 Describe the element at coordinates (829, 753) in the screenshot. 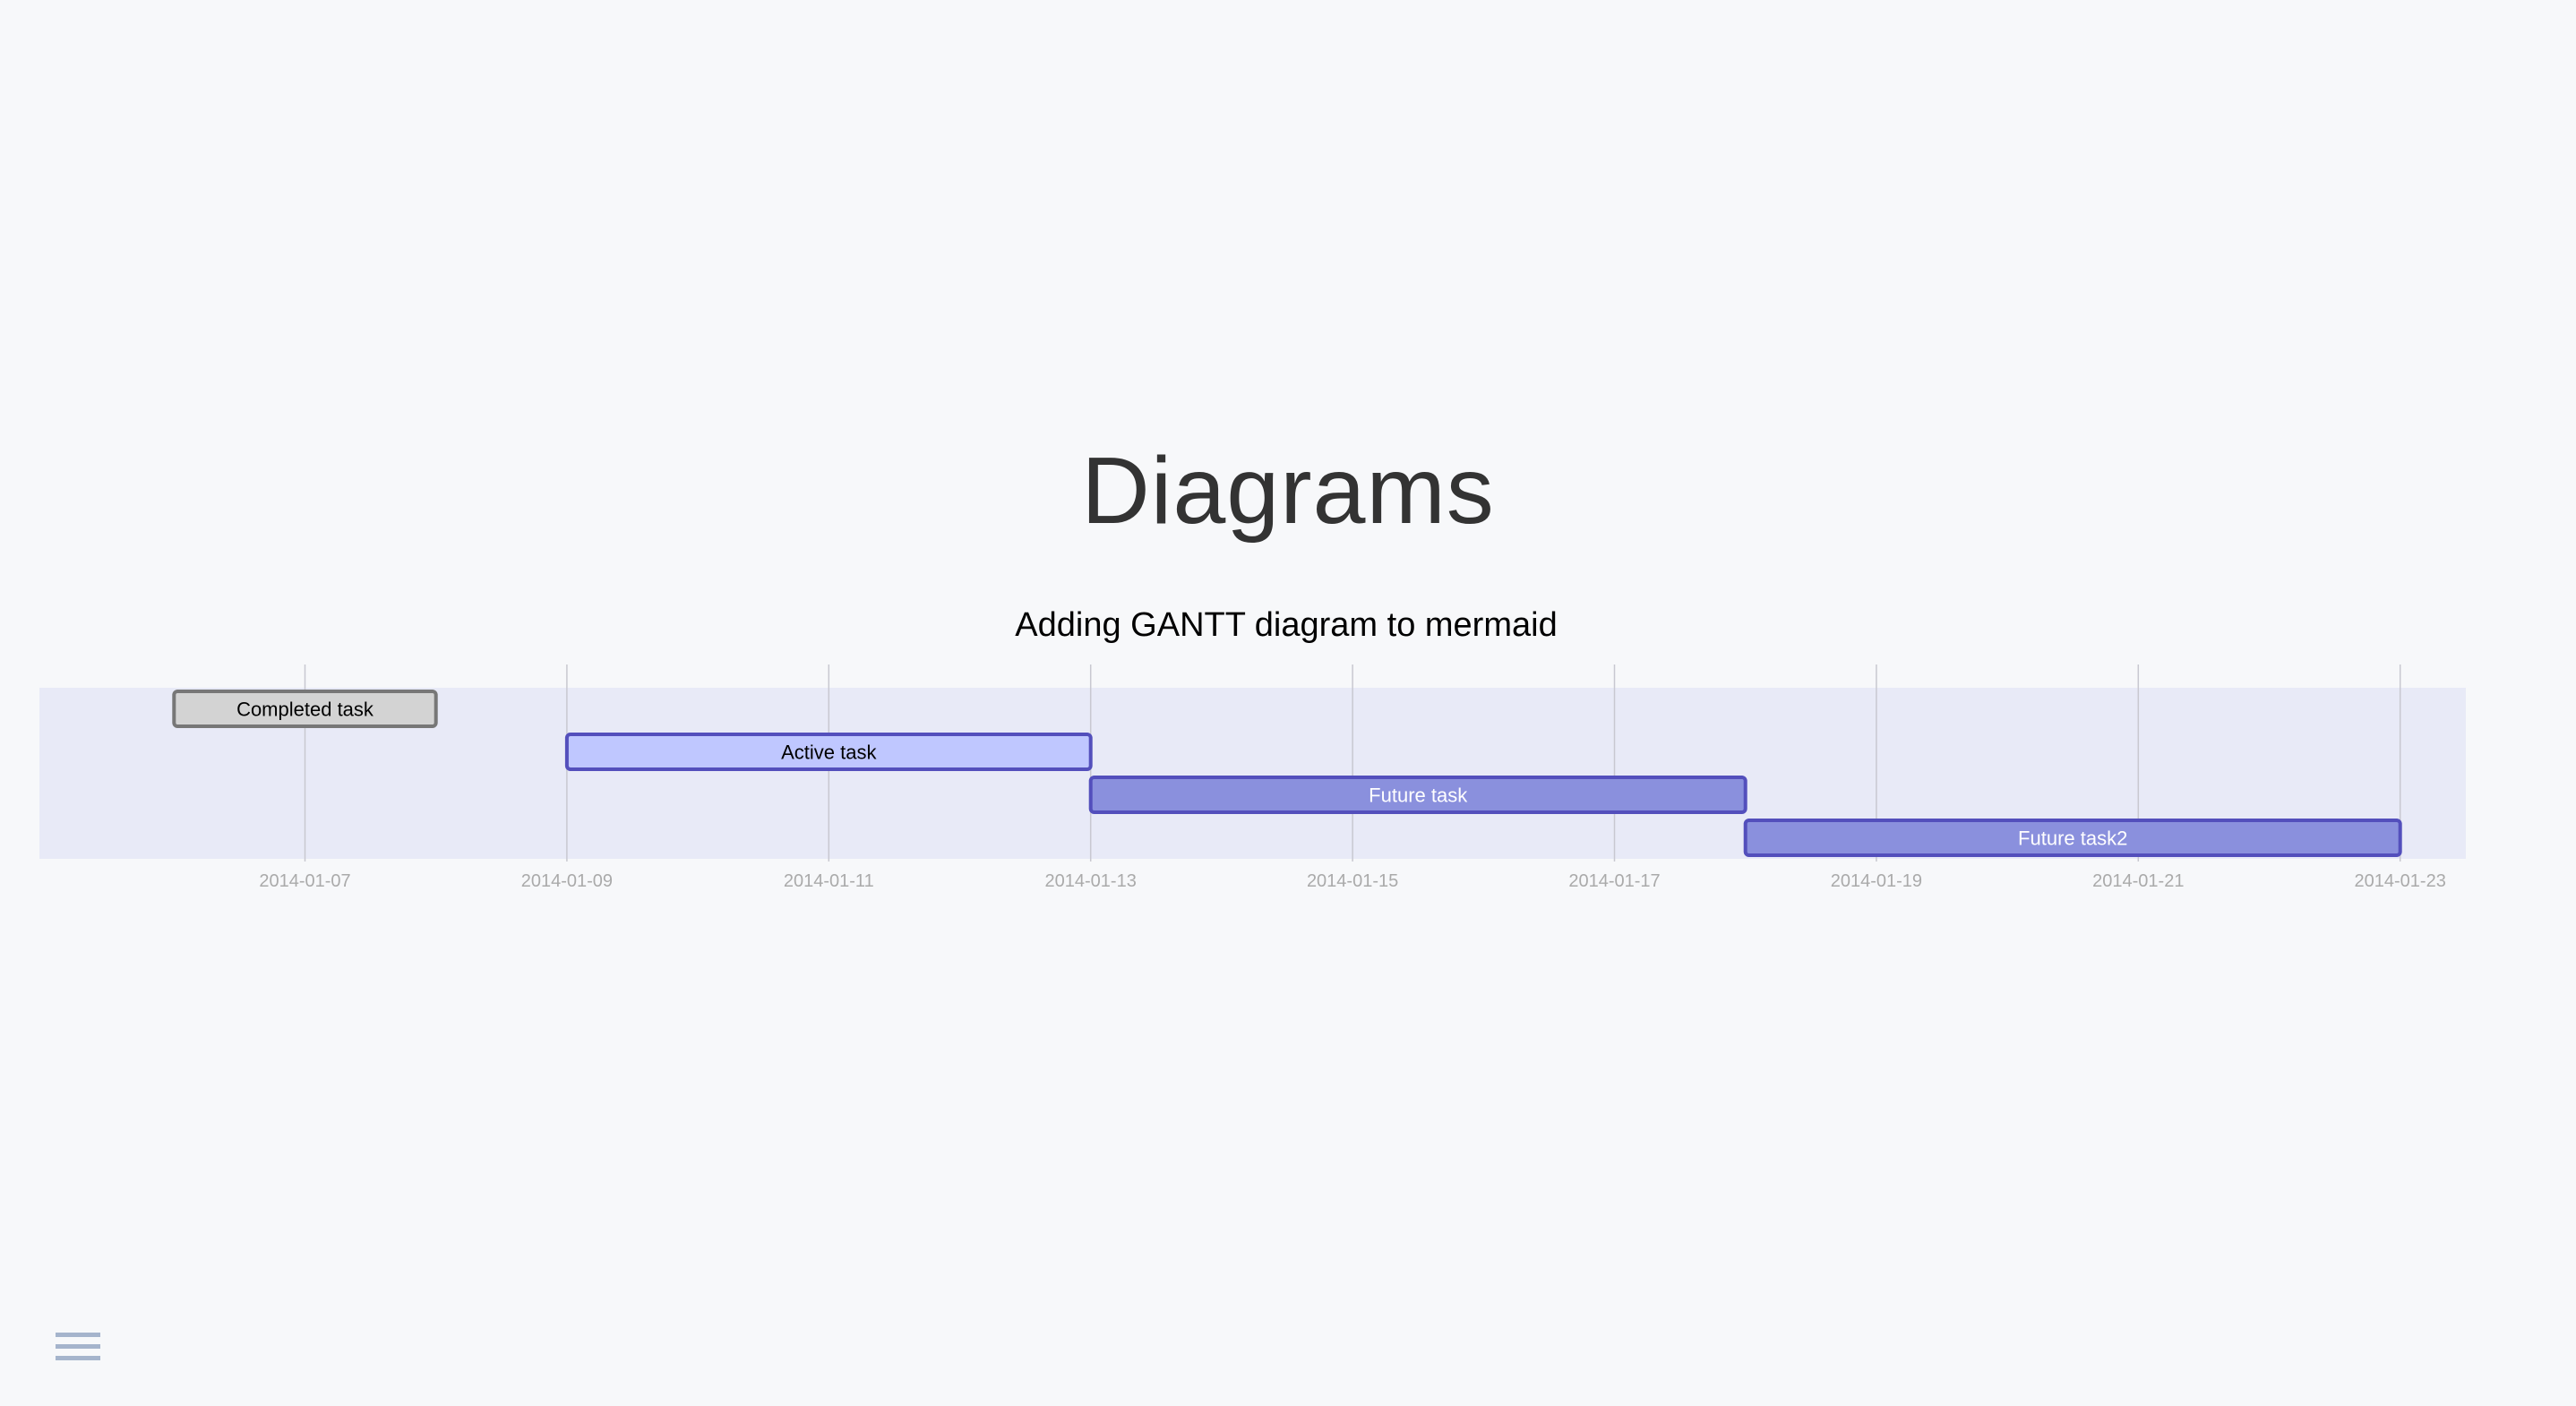

I see `task-label: Active task` at that location.